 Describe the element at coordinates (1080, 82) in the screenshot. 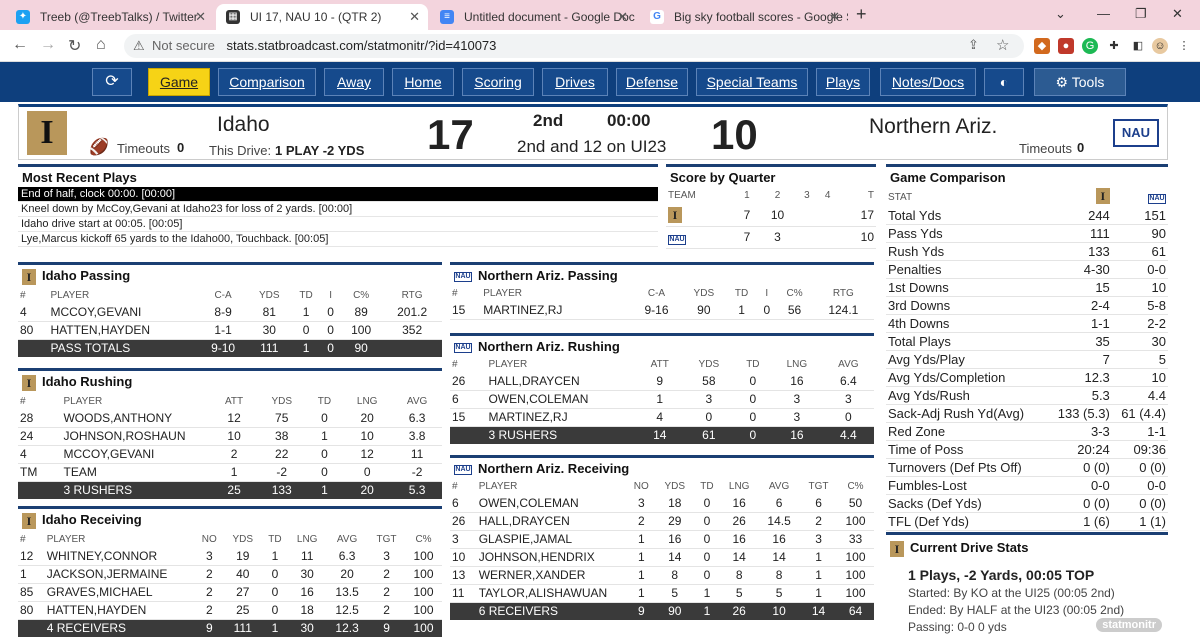

I see `tools-button: ⚙ Tools` at that location.